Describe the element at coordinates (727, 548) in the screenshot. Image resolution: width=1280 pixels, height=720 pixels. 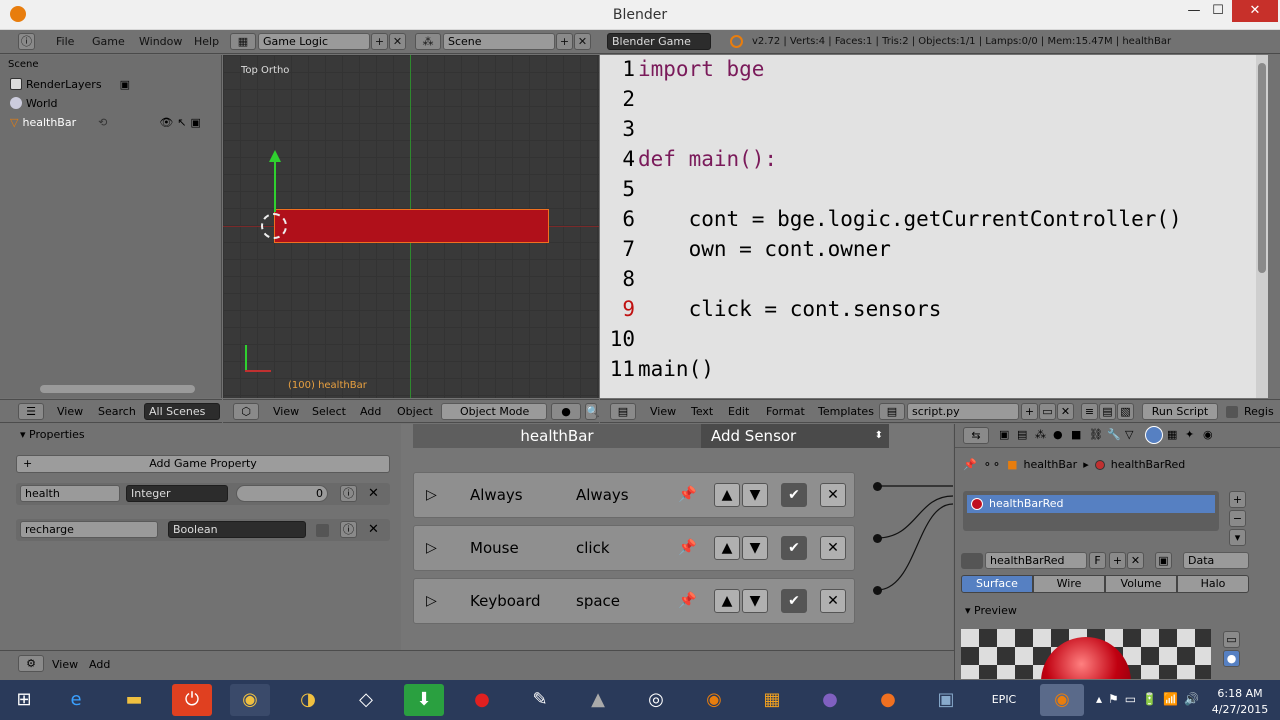
I see `move-up-icon: ▲` at that location.